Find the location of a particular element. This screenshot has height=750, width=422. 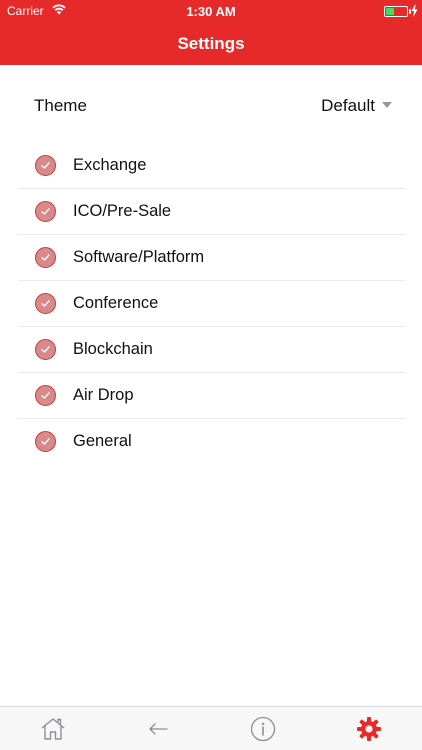

theme-row: Theme Default is located at coordinates (211, 105).